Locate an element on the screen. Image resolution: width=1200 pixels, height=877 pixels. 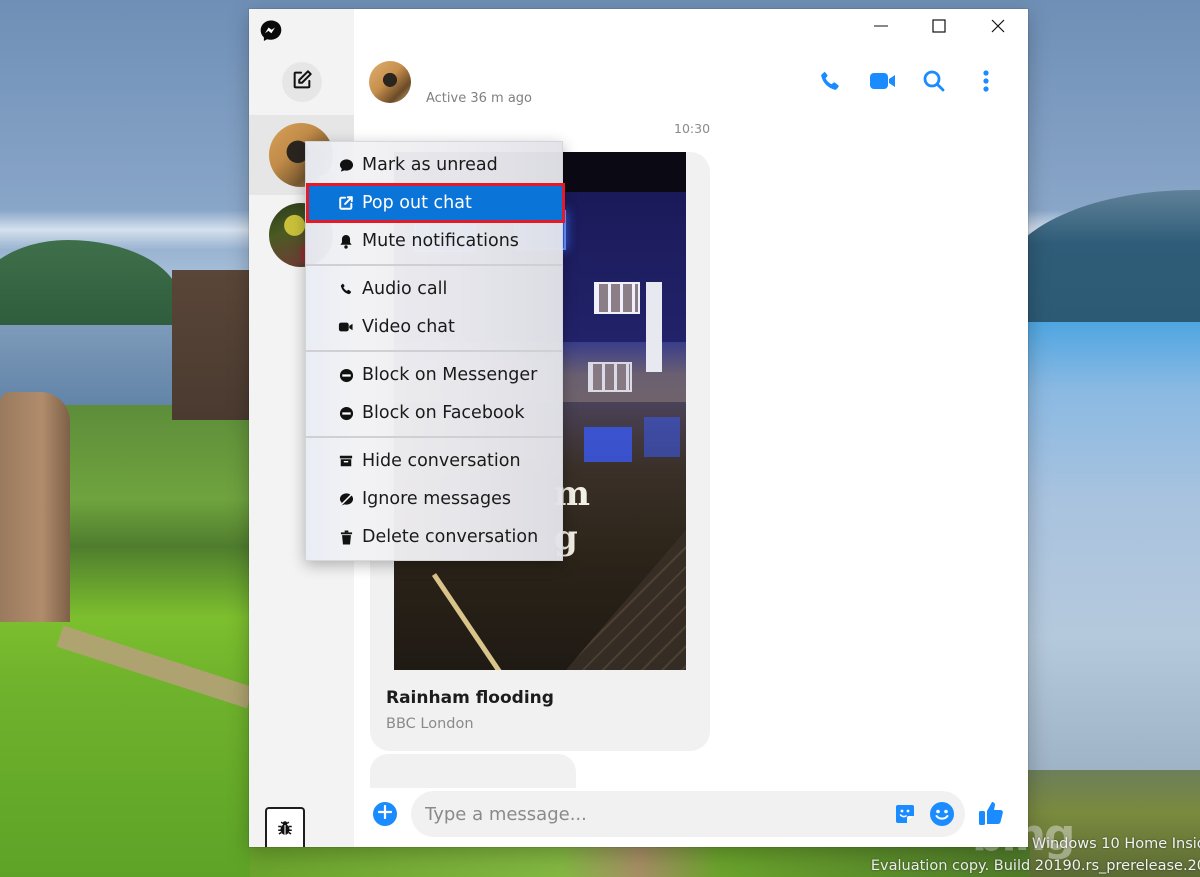
more-vertical-icon is located at coordinates (986, 83).